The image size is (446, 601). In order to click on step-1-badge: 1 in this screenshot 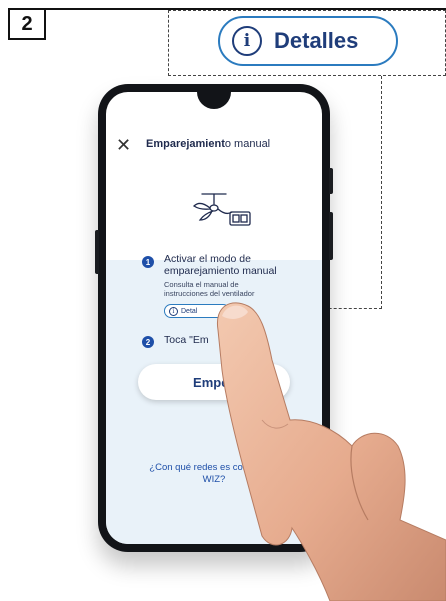, I will do `click(148, 262)`.